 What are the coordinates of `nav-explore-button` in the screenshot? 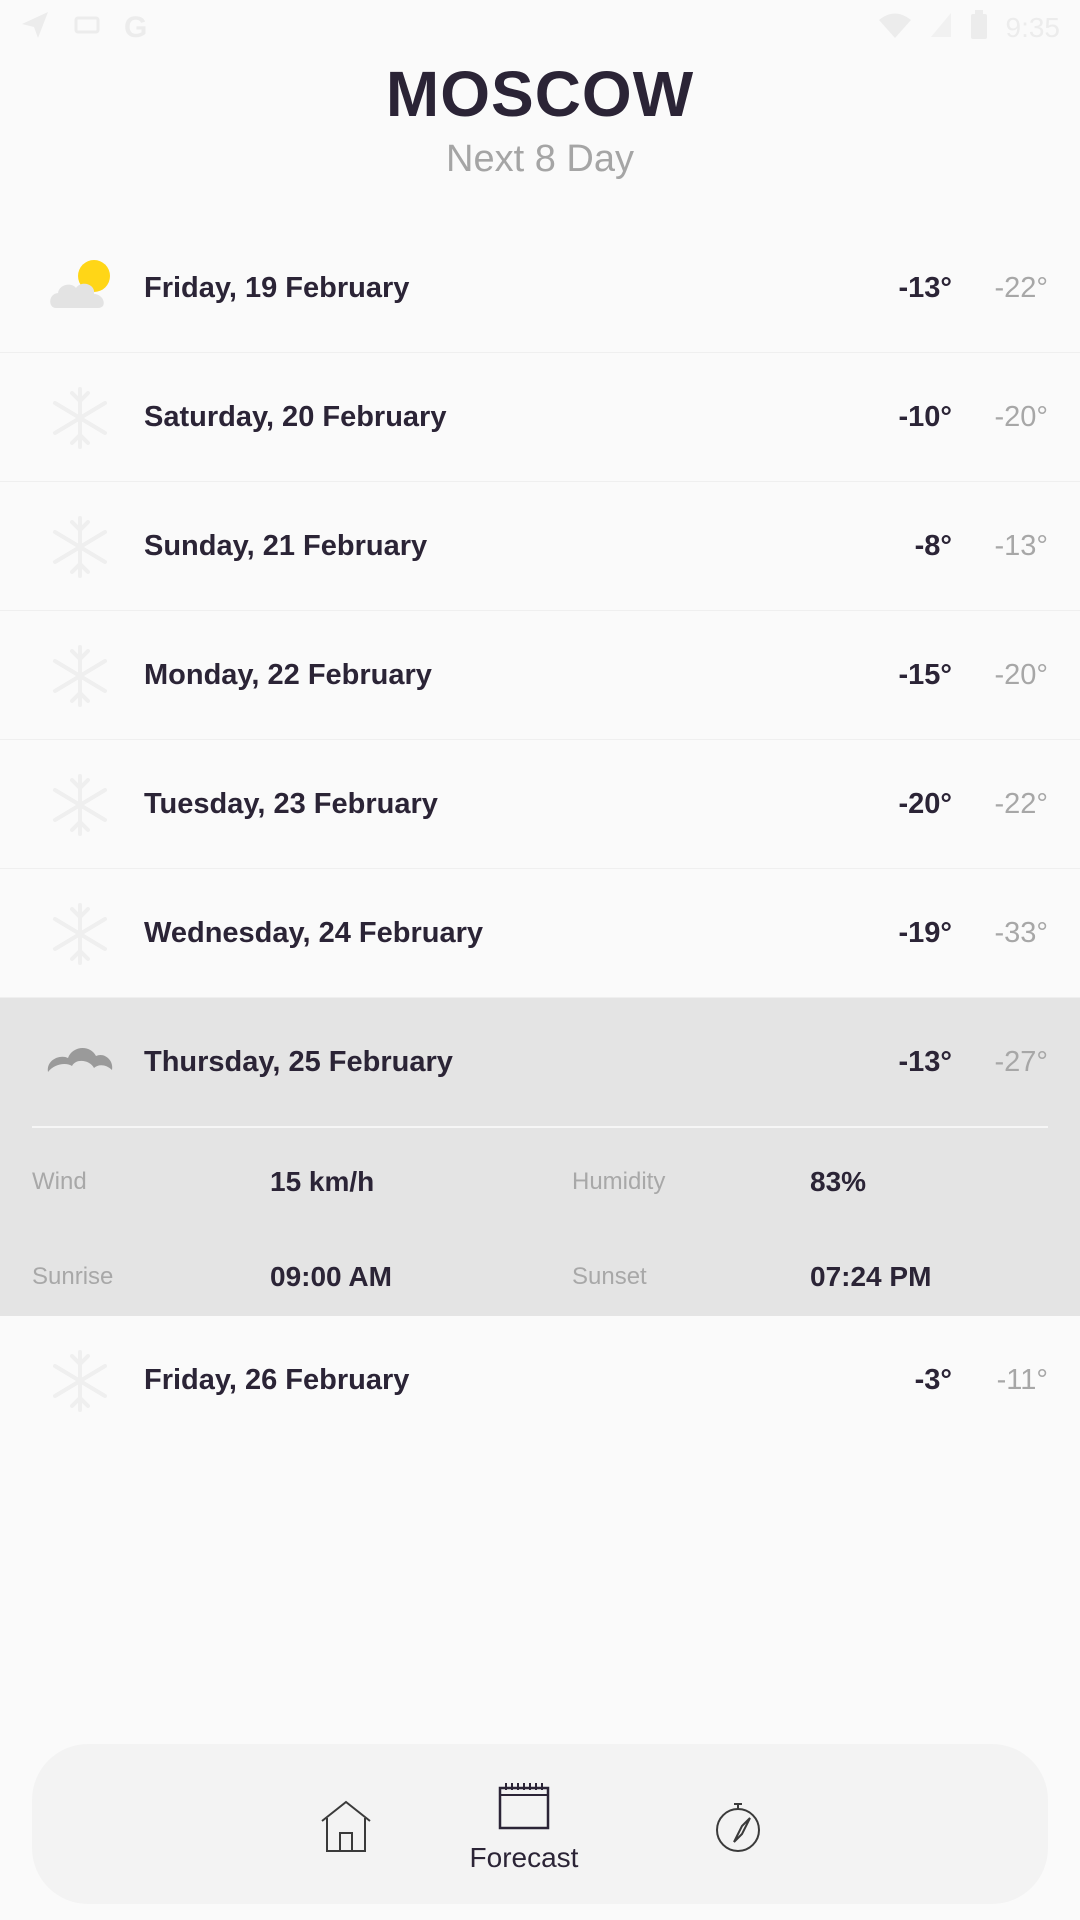 It's located at (738, 1824).